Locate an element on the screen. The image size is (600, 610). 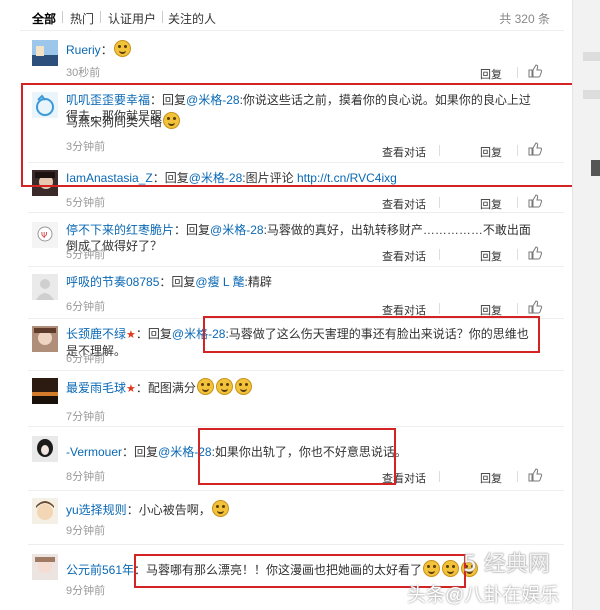
tab-verified-users: 认证用户 is located at coordinates (132, 18).